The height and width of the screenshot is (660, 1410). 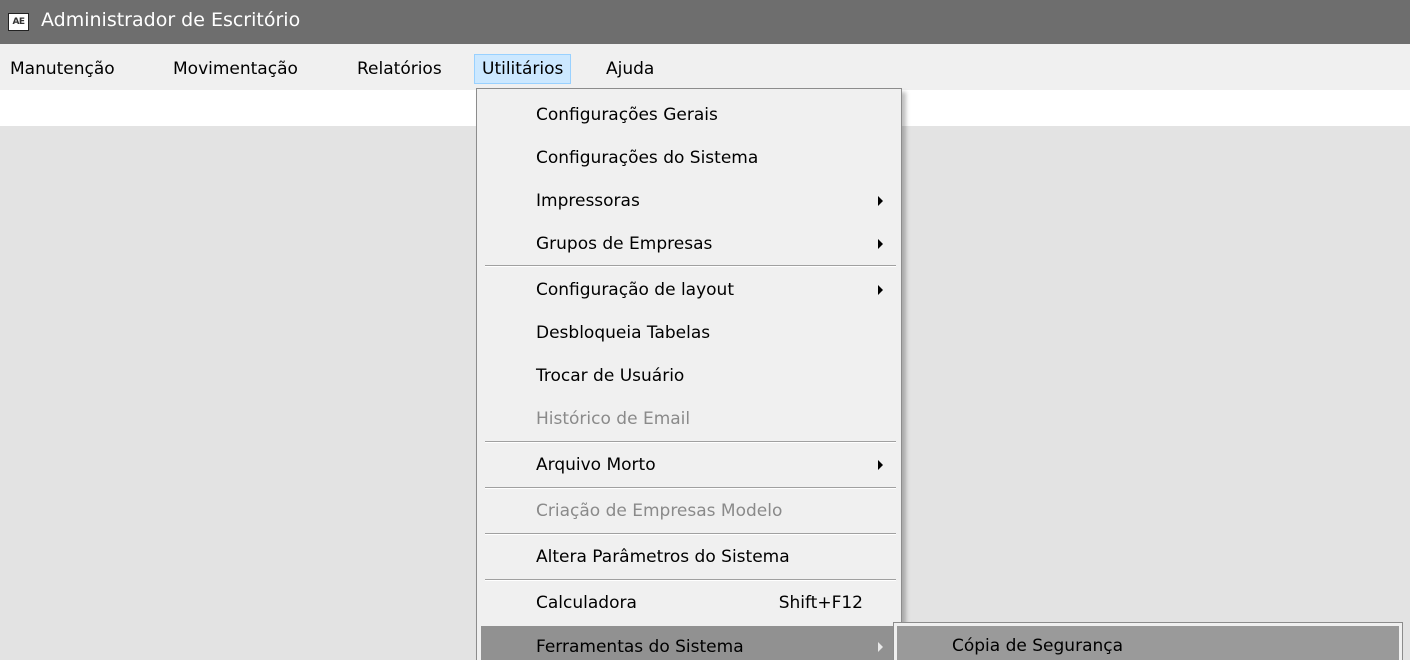 I want to click on menu-item-criacao-empresas-modelo: Criação de Empresas Modelo, so click(x=689, y=511).